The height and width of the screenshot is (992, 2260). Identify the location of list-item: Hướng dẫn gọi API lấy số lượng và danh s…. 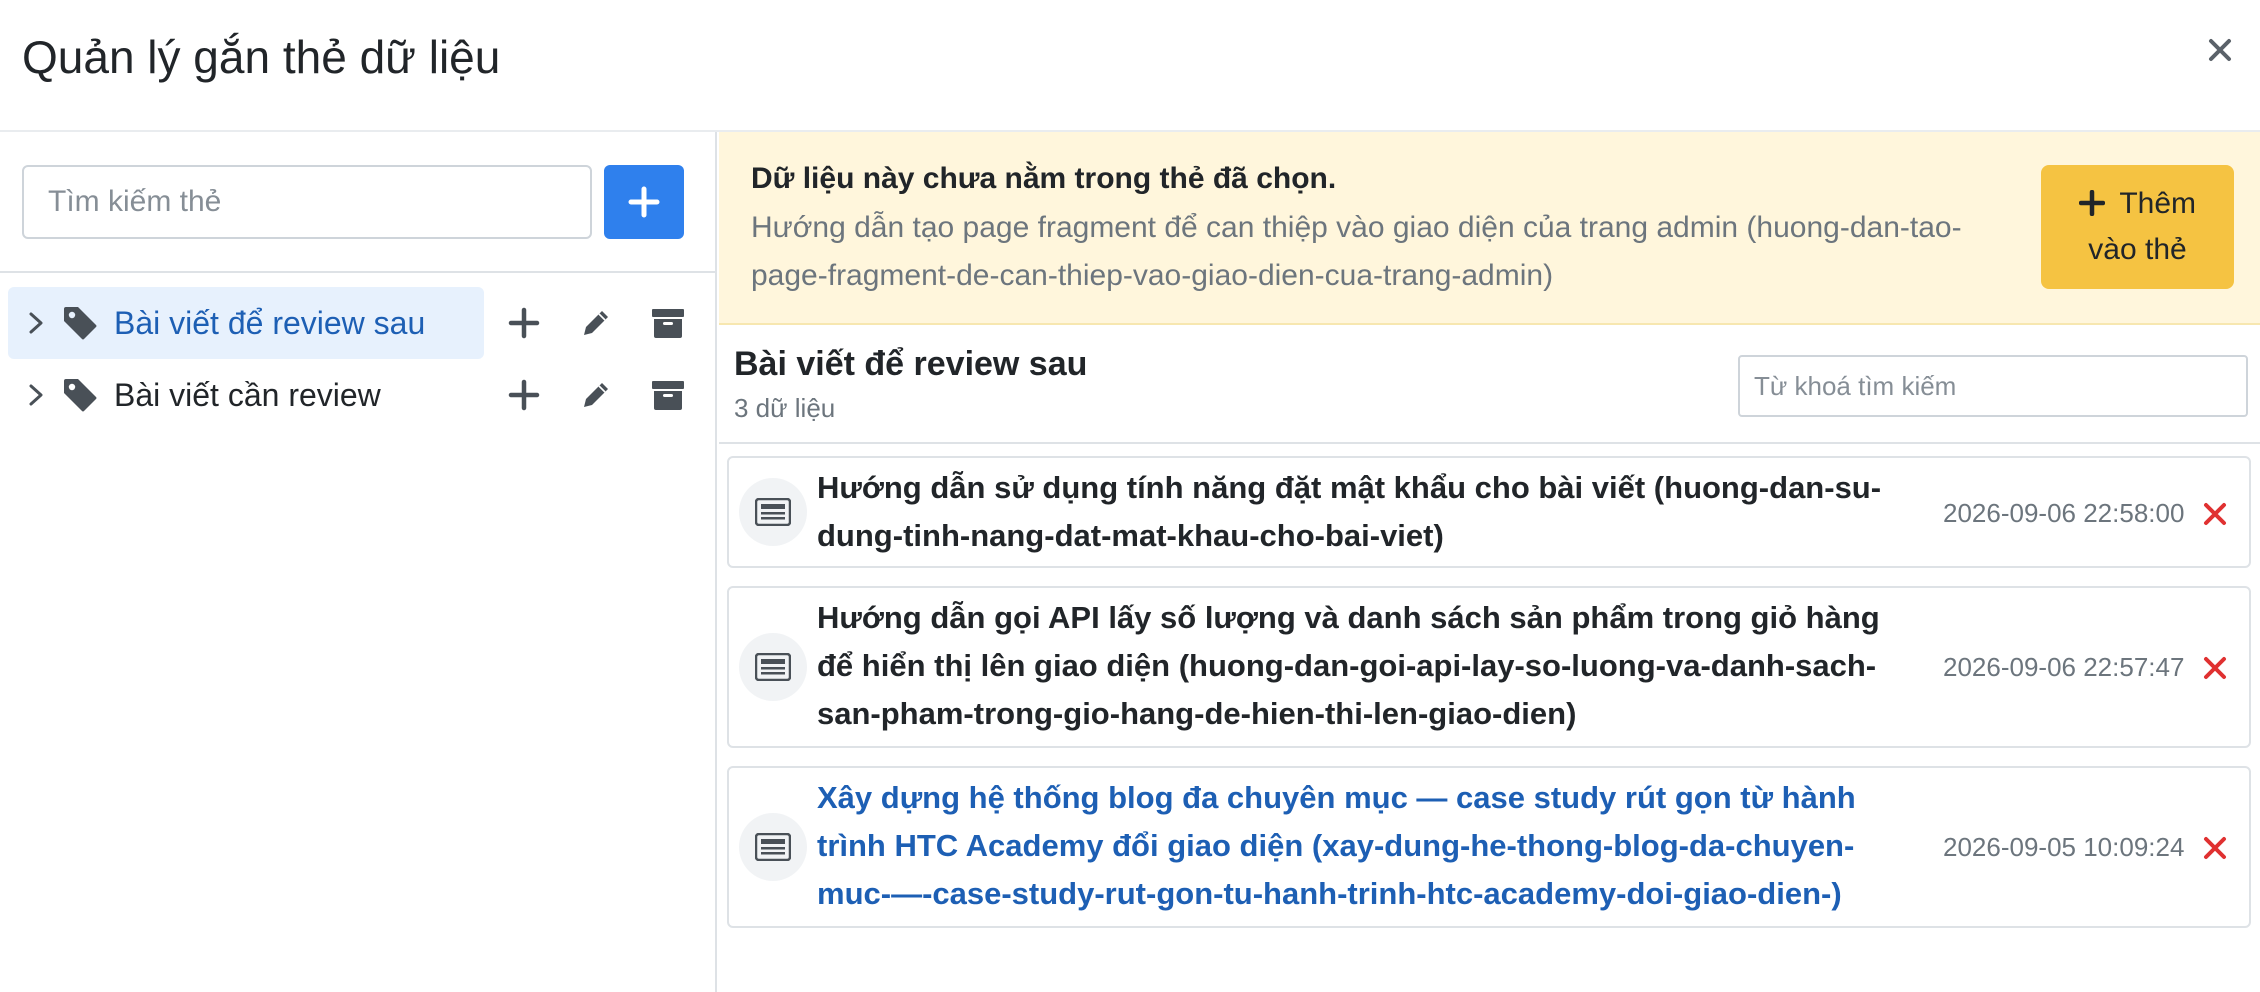
(1489, 667).